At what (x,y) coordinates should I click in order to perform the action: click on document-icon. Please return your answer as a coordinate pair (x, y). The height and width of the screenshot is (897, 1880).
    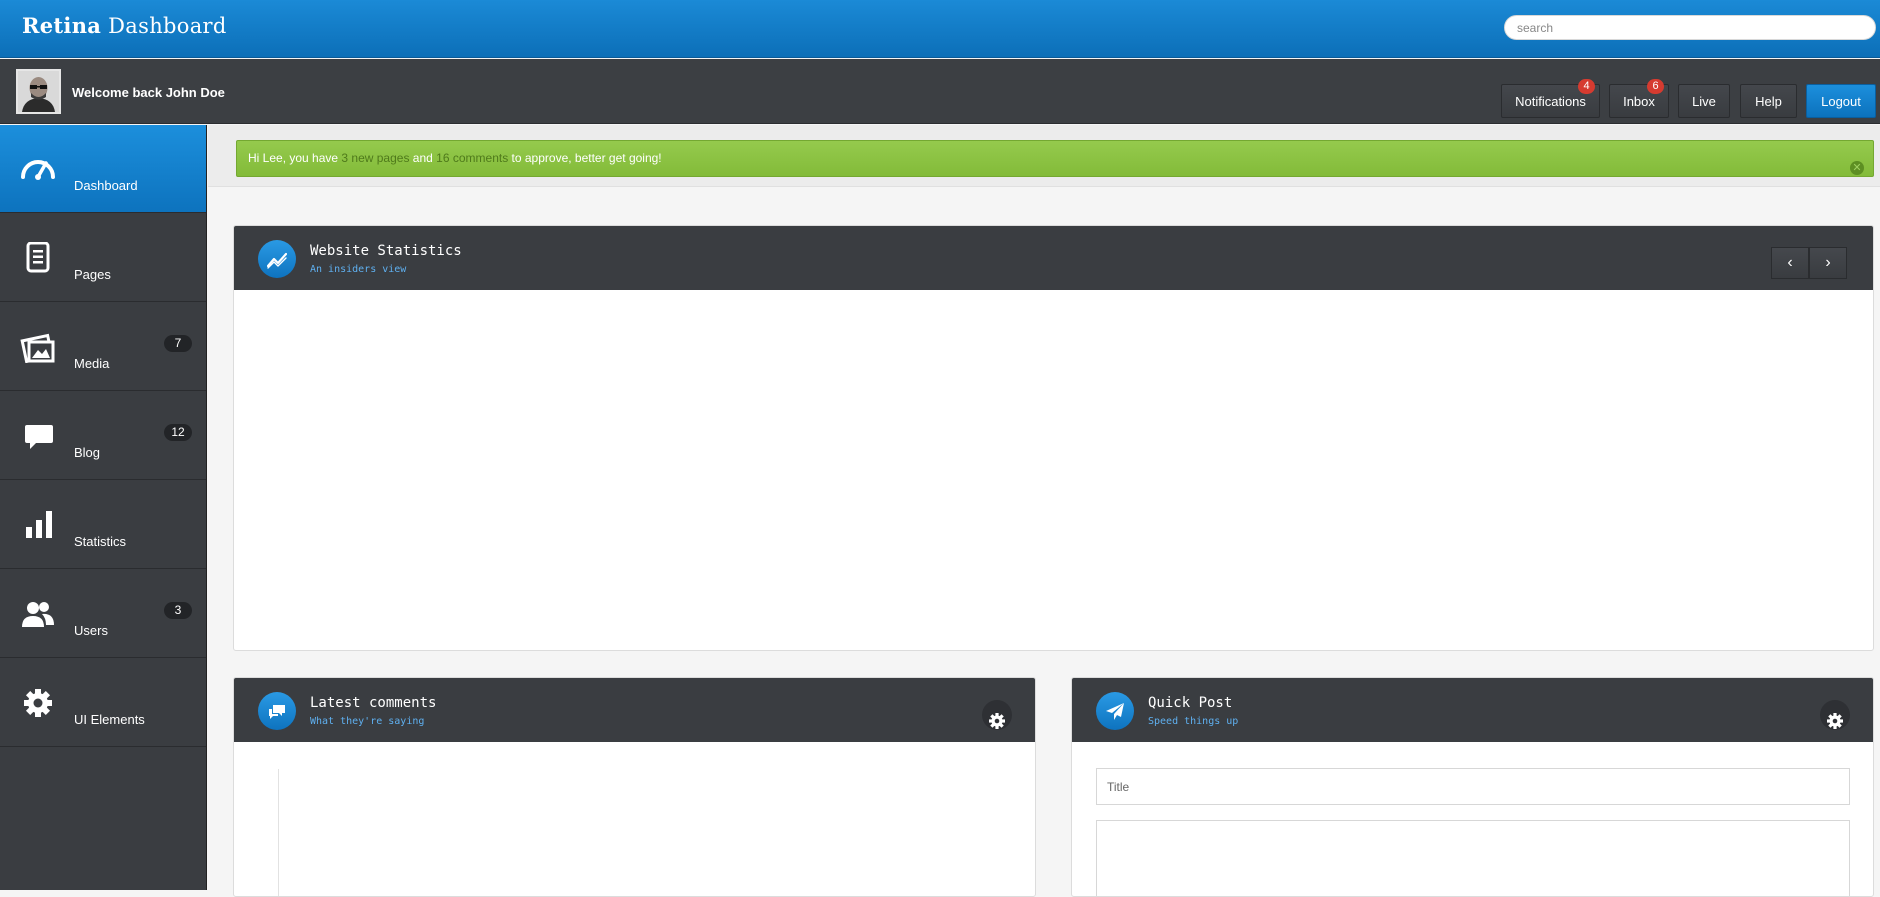
    Looking at the image, I should click on (38, 257).